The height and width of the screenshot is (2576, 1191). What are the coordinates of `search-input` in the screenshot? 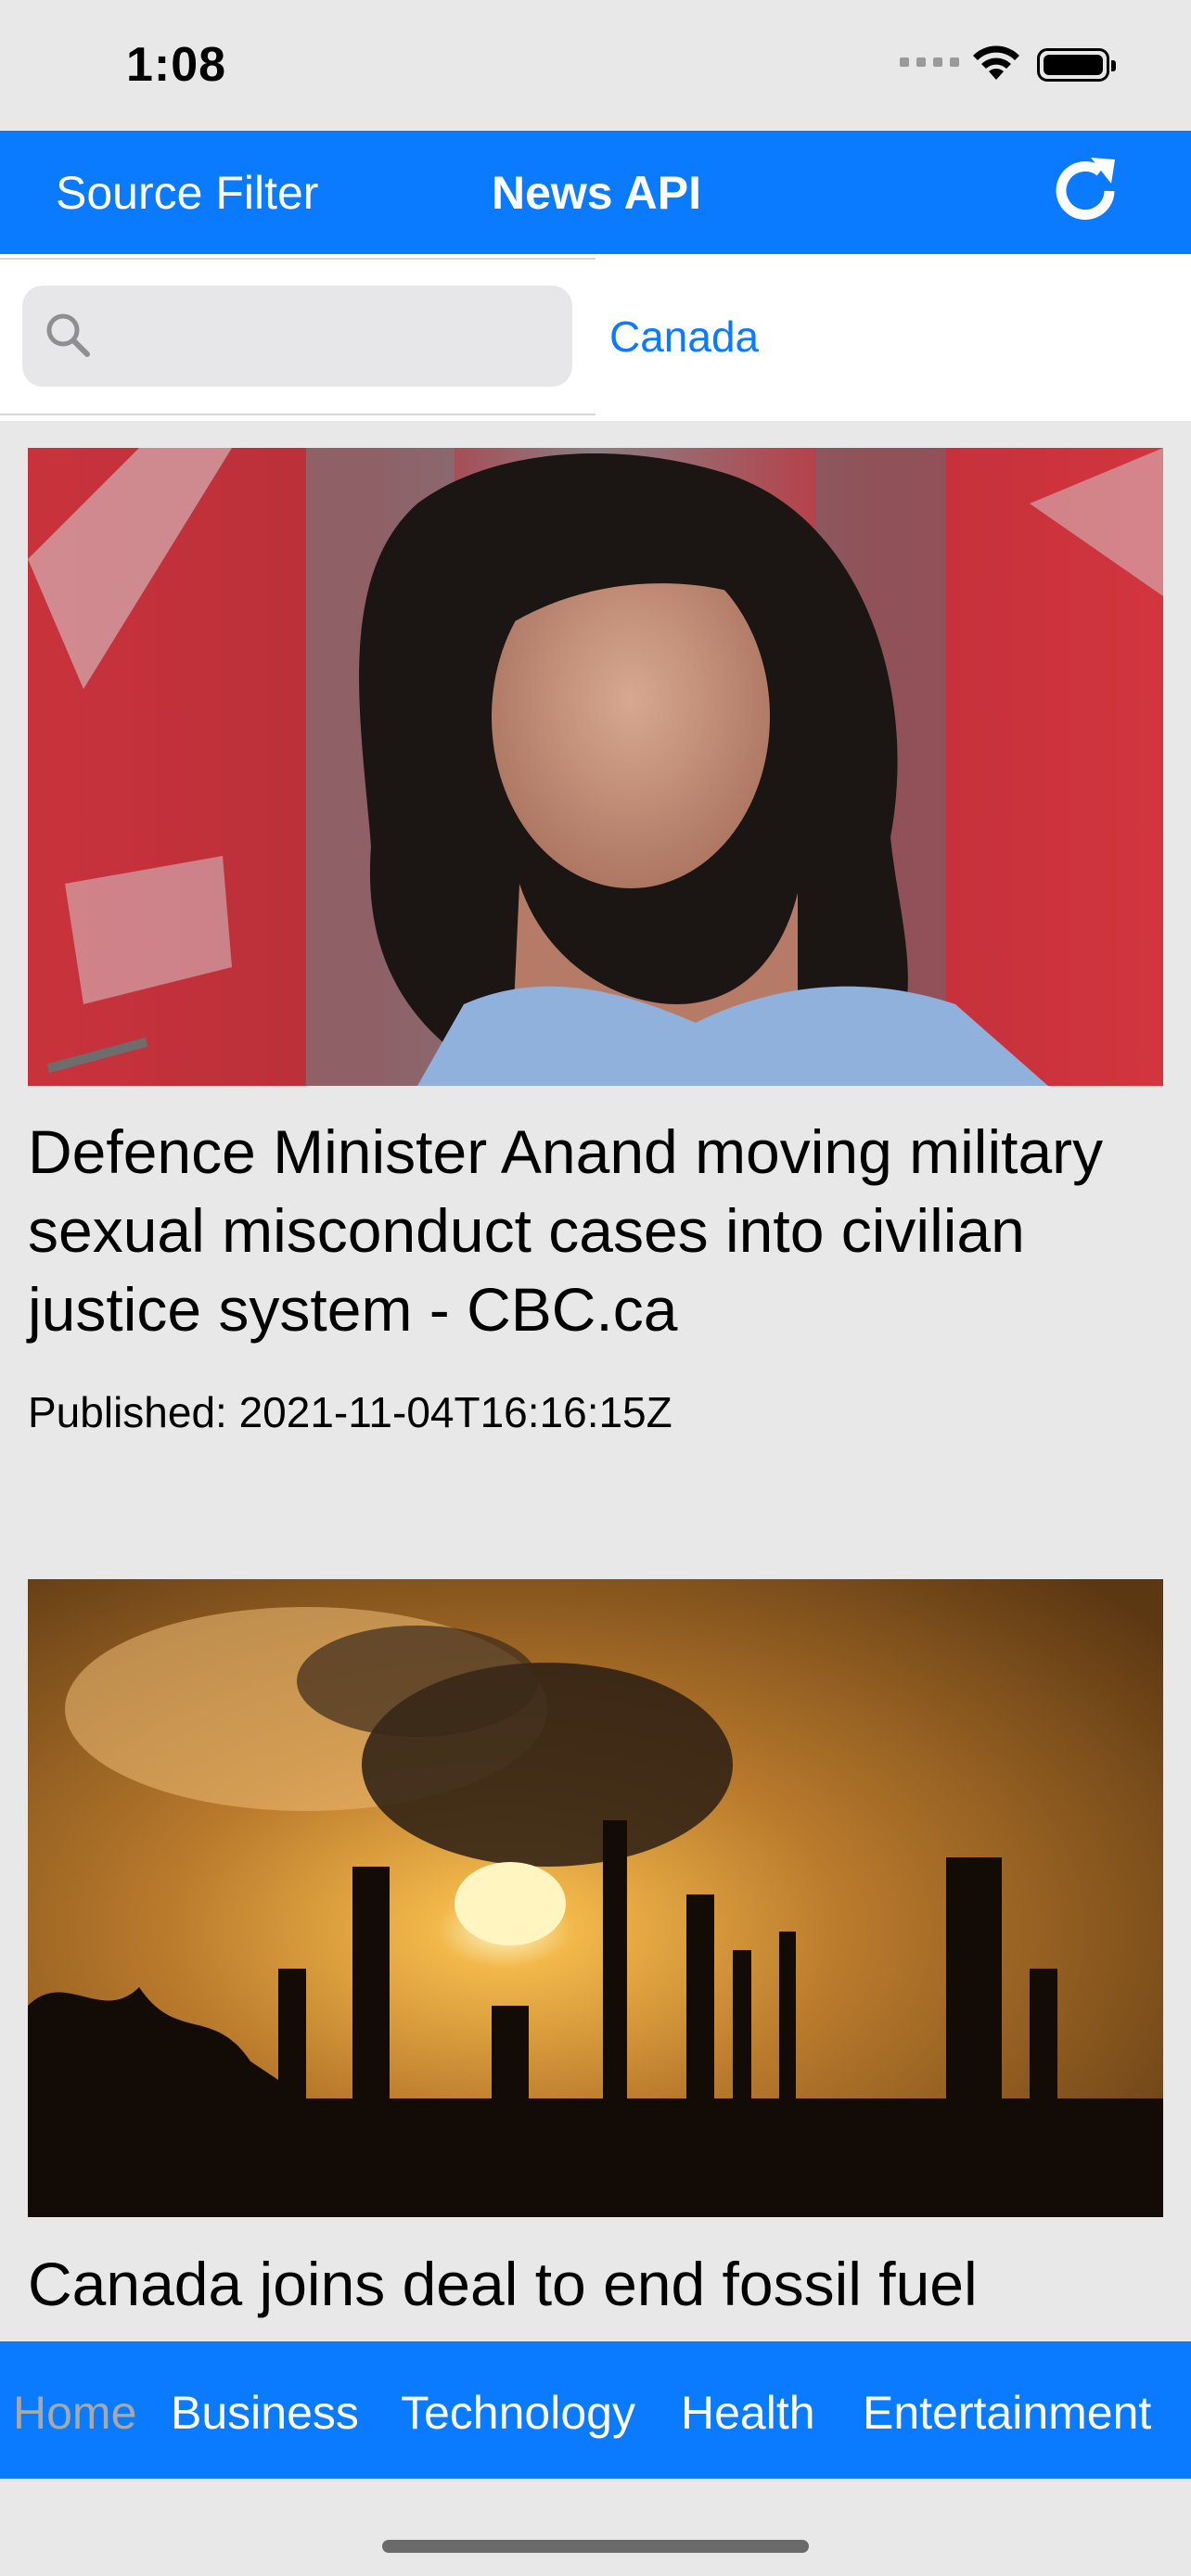 It's located at (297, 336).